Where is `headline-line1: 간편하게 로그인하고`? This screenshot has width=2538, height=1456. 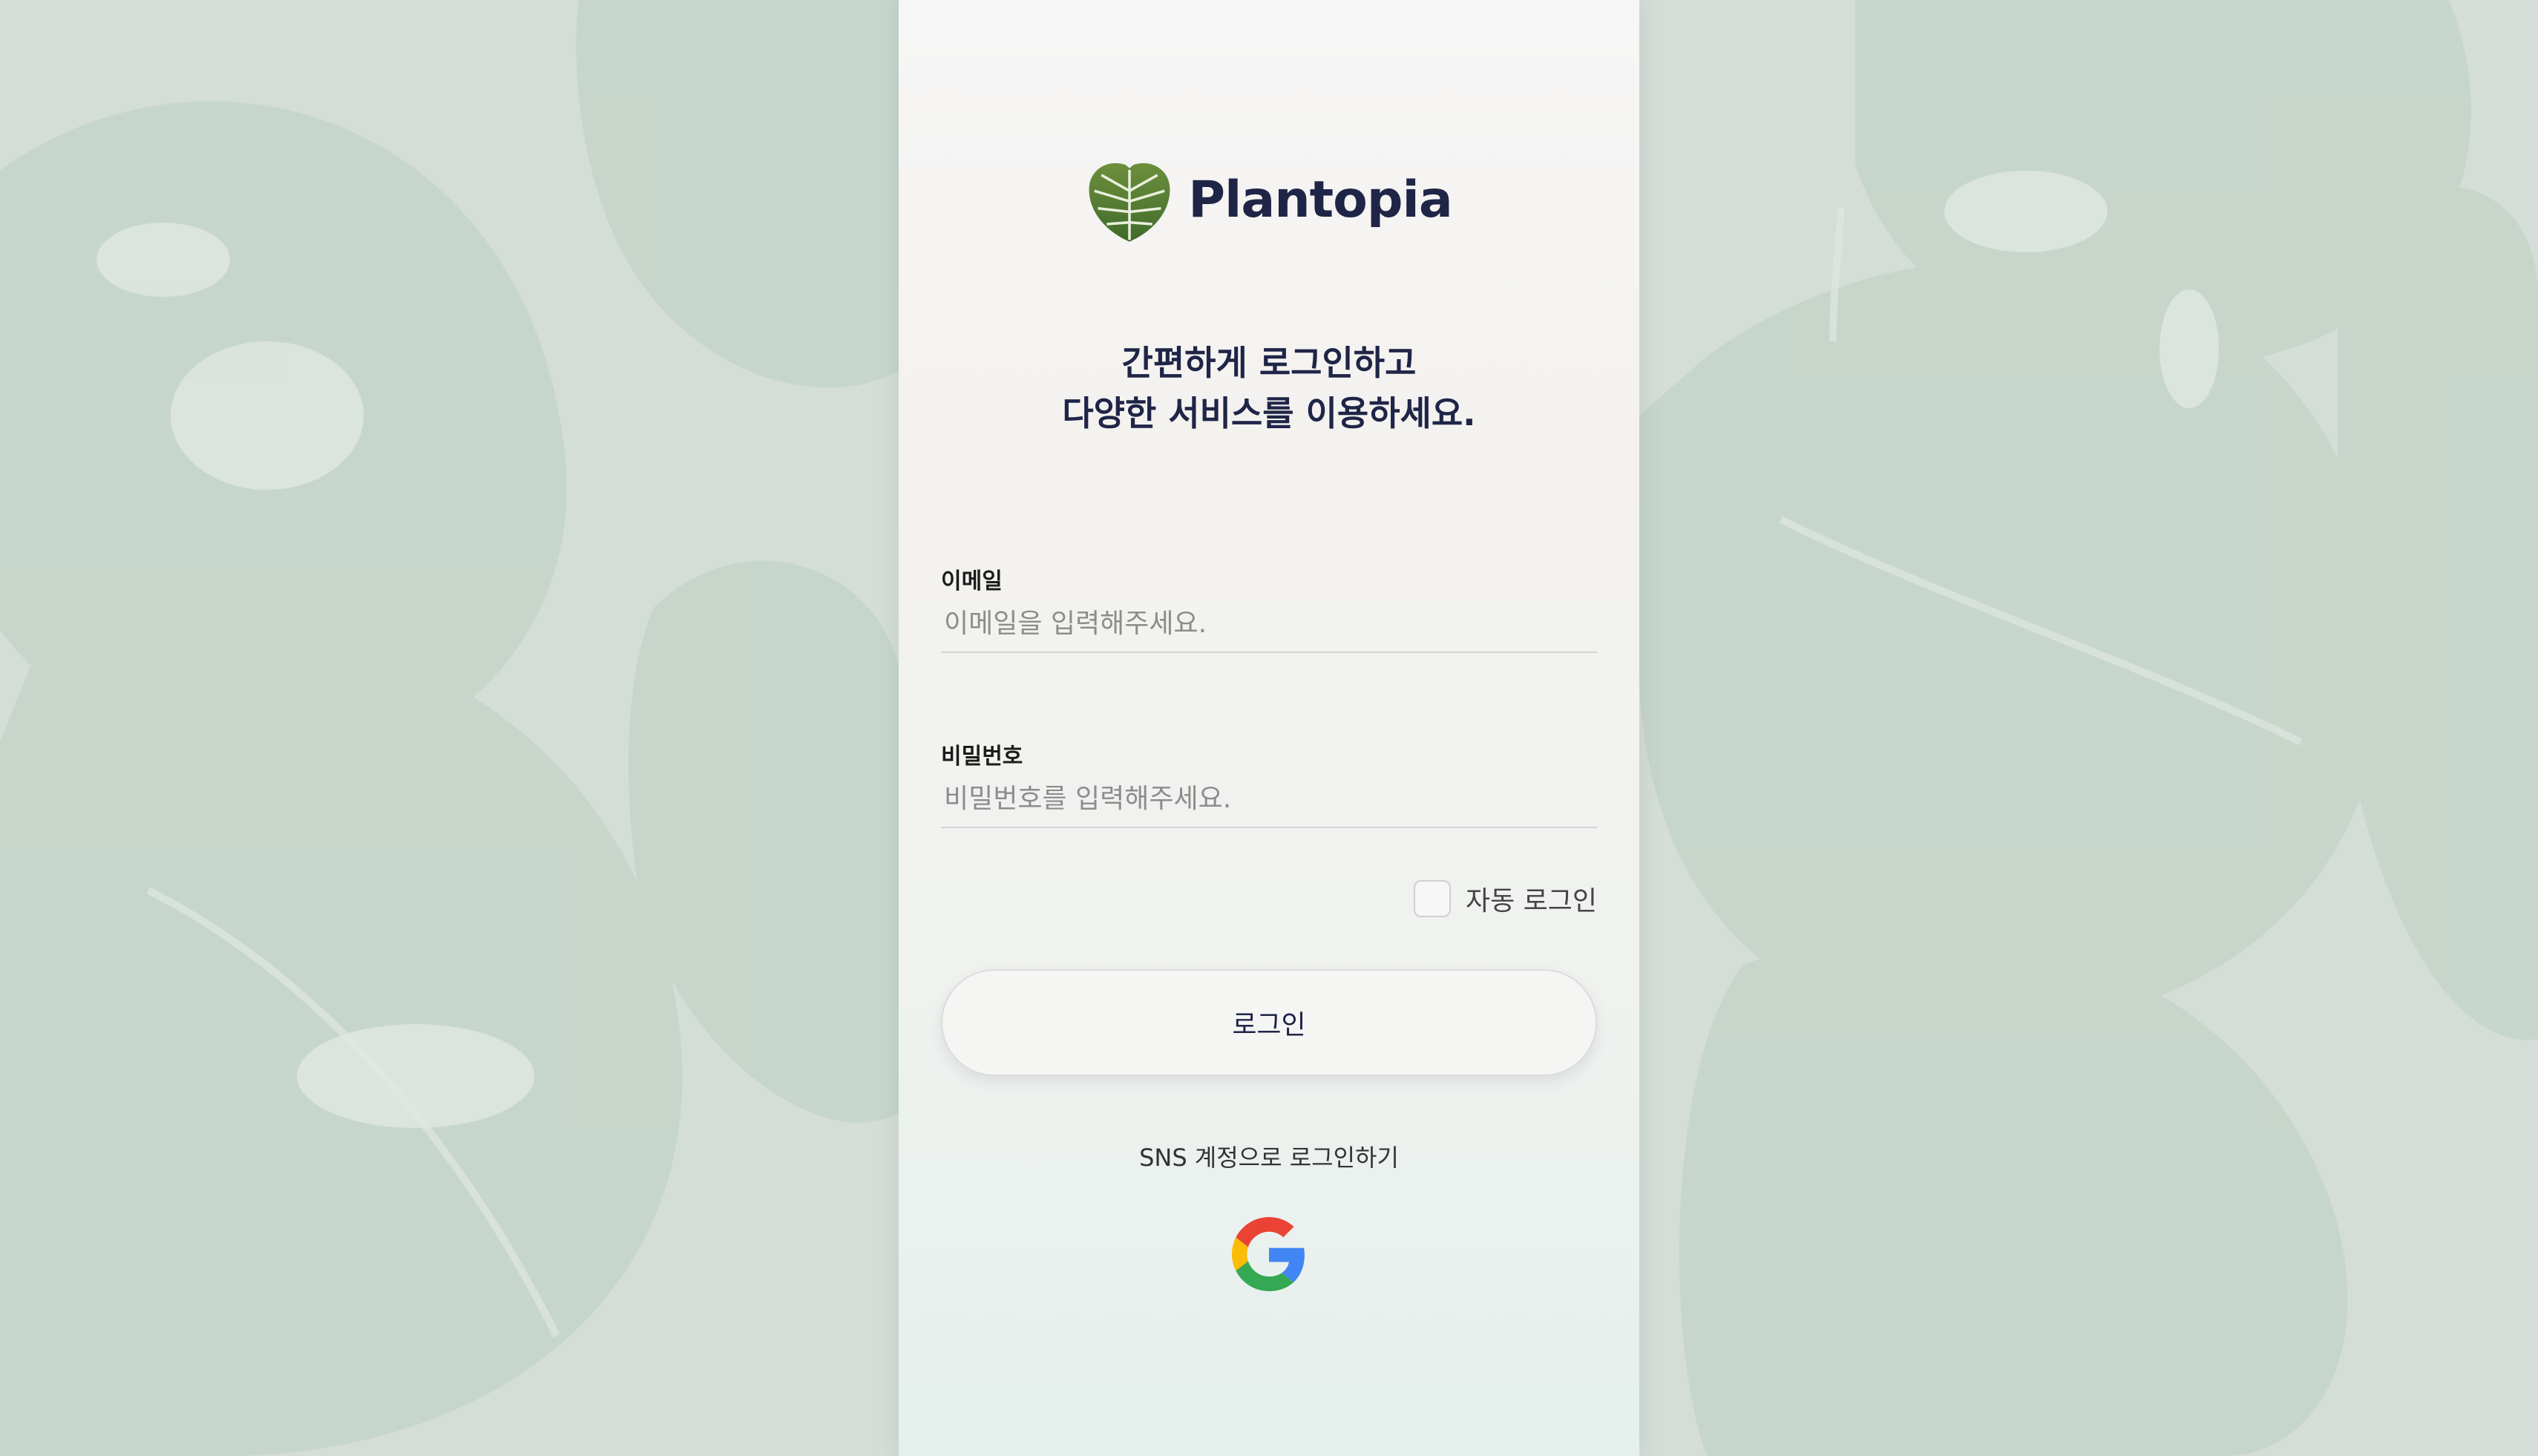
headline-line1: 간편하게 로그인하고 is located at coordinates (1269, 363).